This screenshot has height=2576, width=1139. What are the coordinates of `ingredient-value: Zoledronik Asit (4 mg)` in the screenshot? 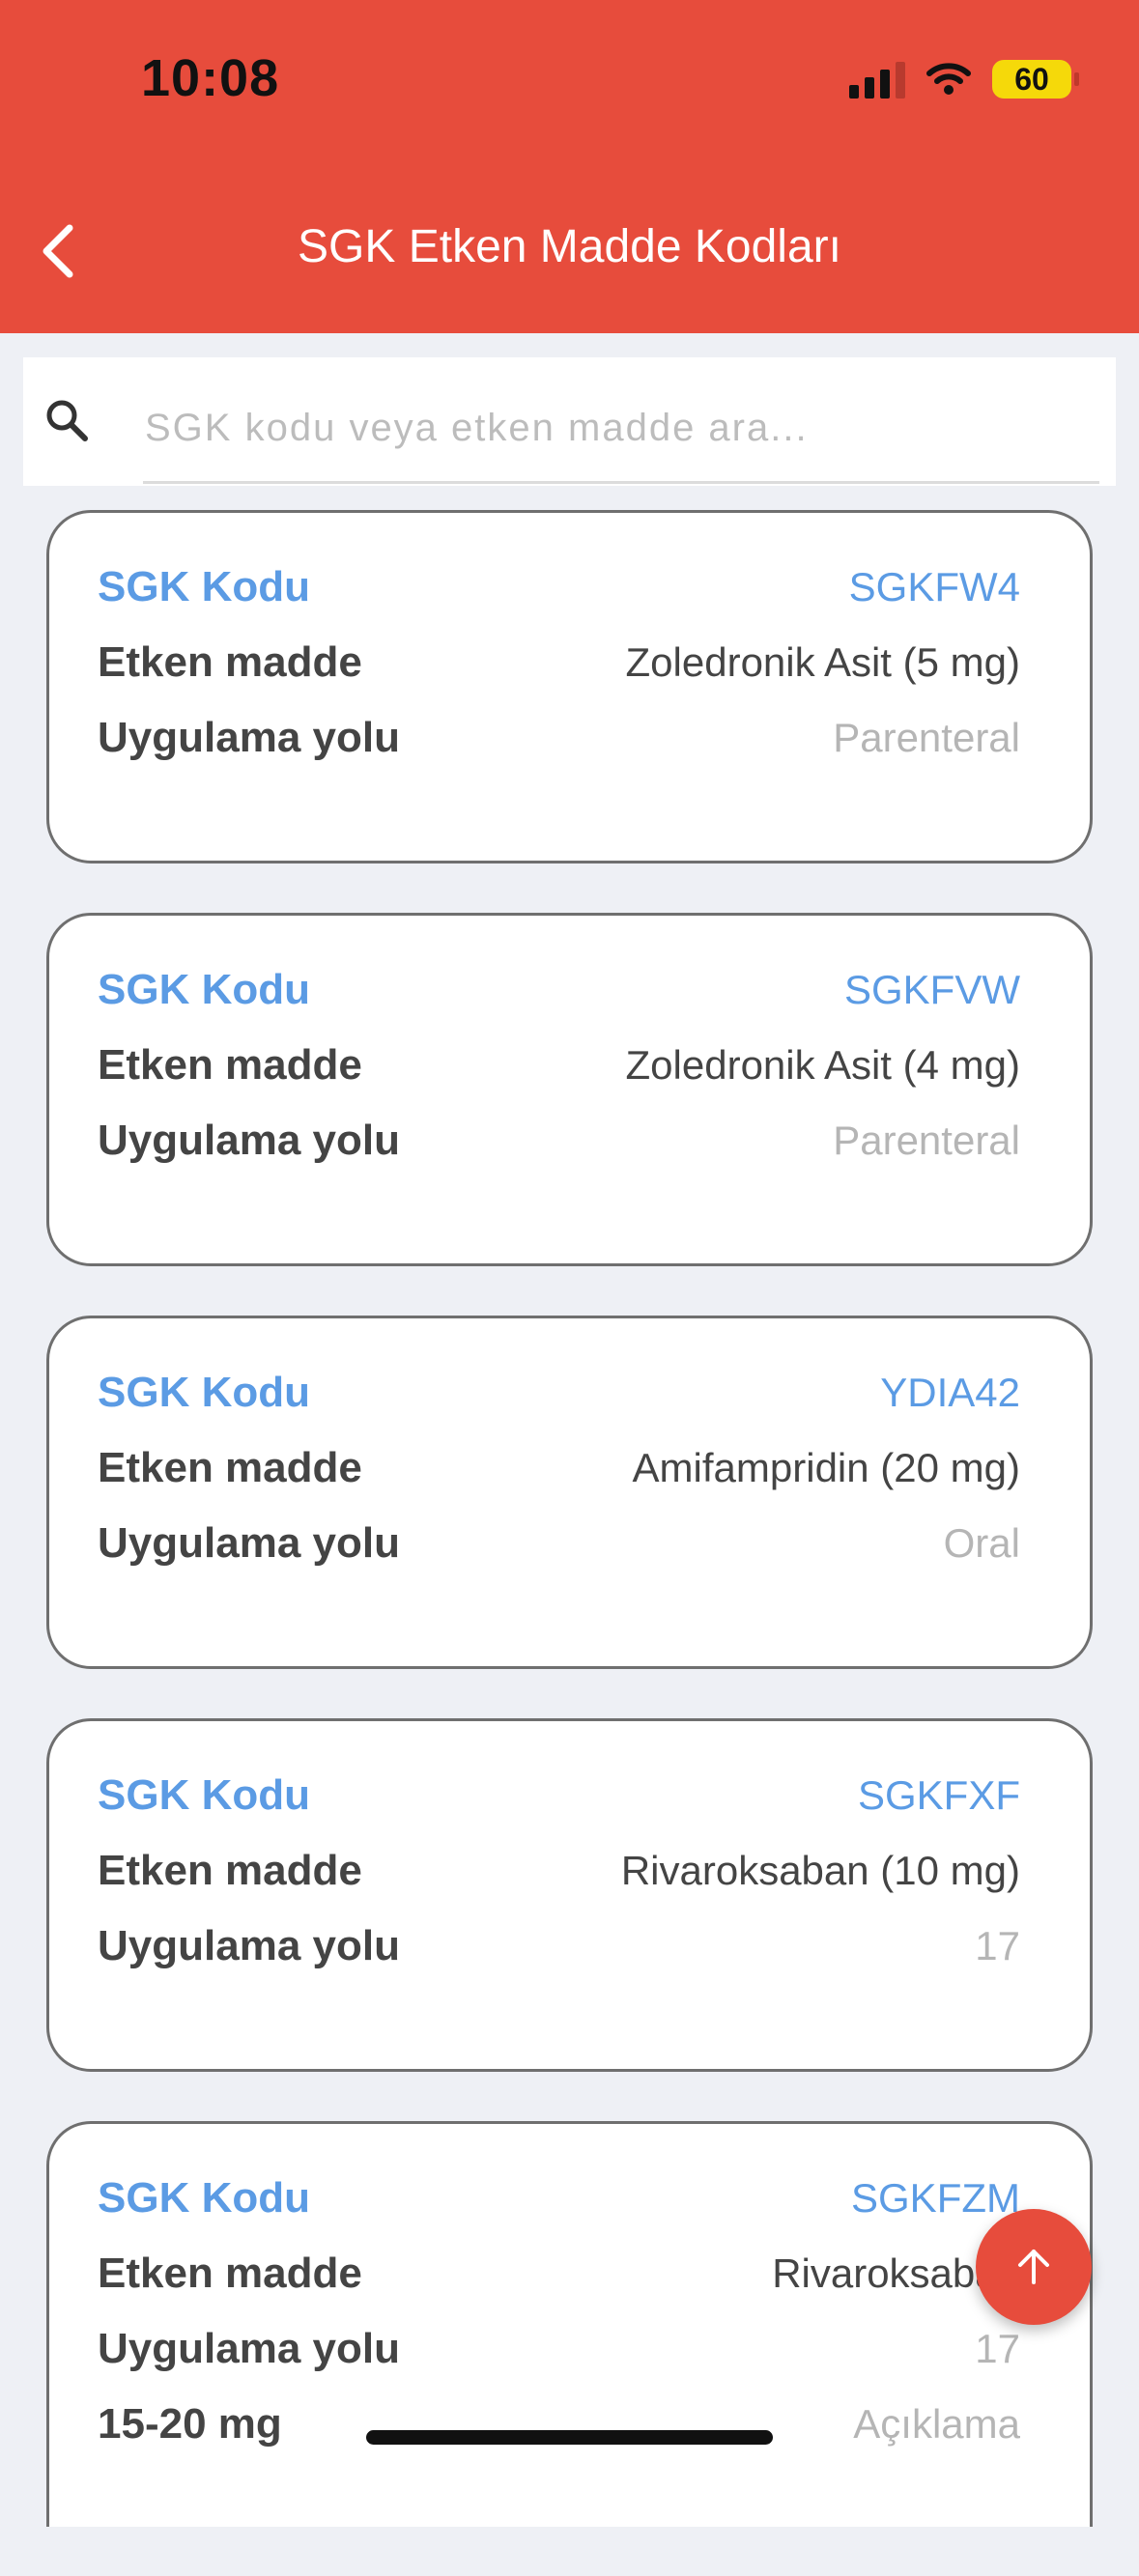 It's located at (822, 1065).